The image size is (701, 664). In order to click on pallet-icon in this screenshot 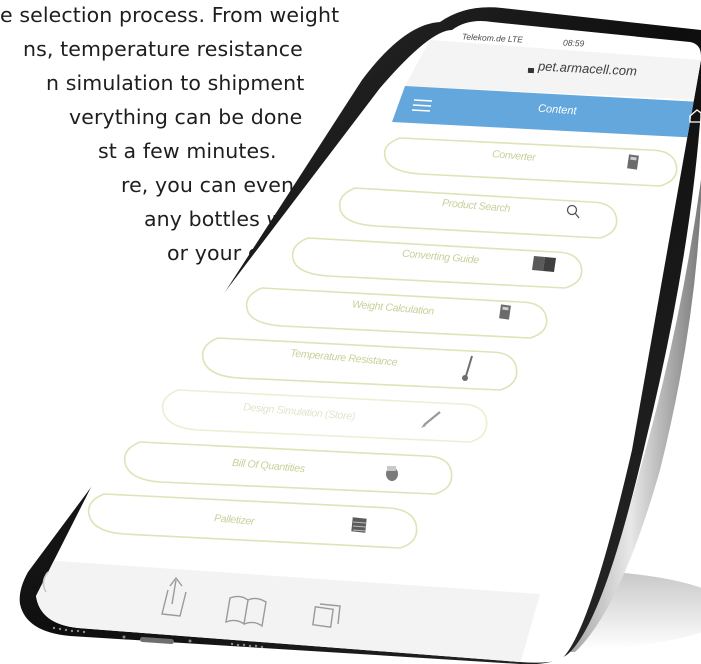, I will do `click(359, 525)`.